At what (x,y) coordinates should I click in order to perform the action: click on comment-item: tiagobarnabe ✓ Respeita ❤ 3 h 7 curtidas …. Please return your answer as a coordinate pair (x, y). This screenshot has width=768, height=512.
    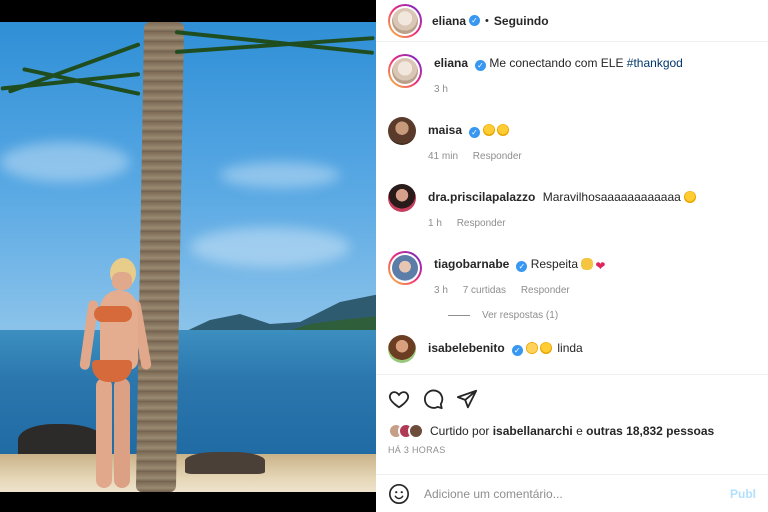
    Looking at the image, I should click on (572, 273).